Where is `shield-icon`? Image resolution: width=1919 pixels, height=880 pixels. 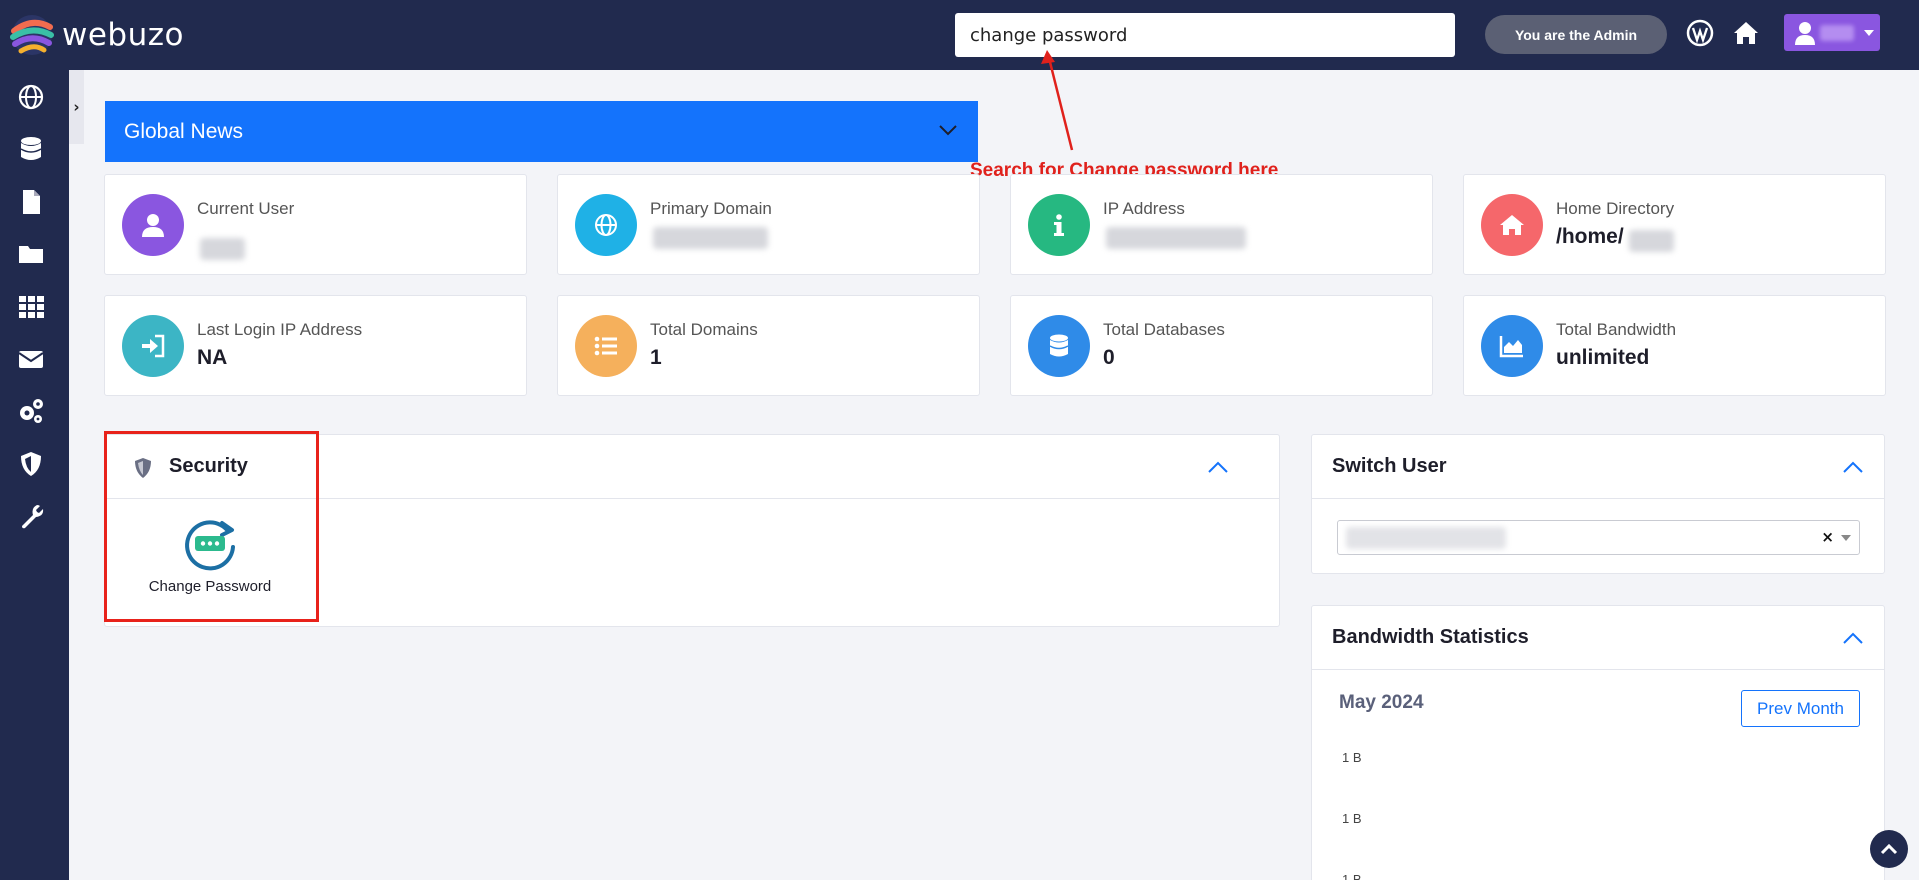
shield-icon is located at coordinates (31, 464).